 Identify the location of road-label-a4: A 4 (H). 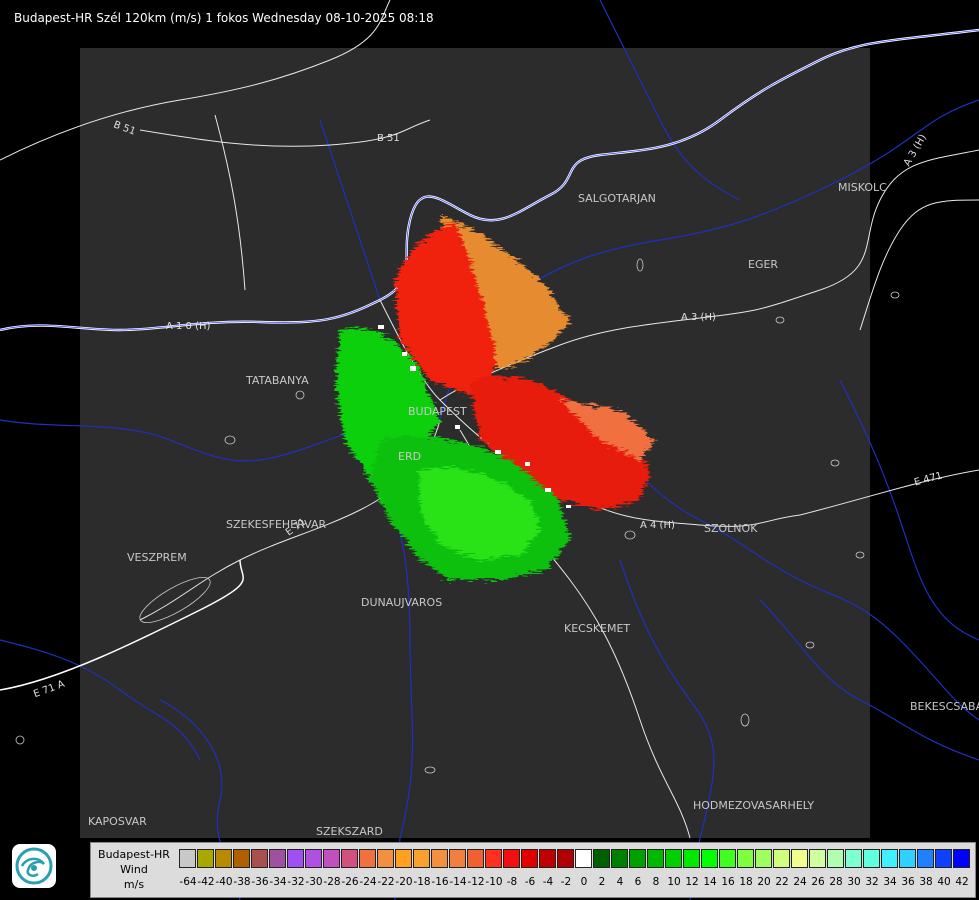
(657, 525).